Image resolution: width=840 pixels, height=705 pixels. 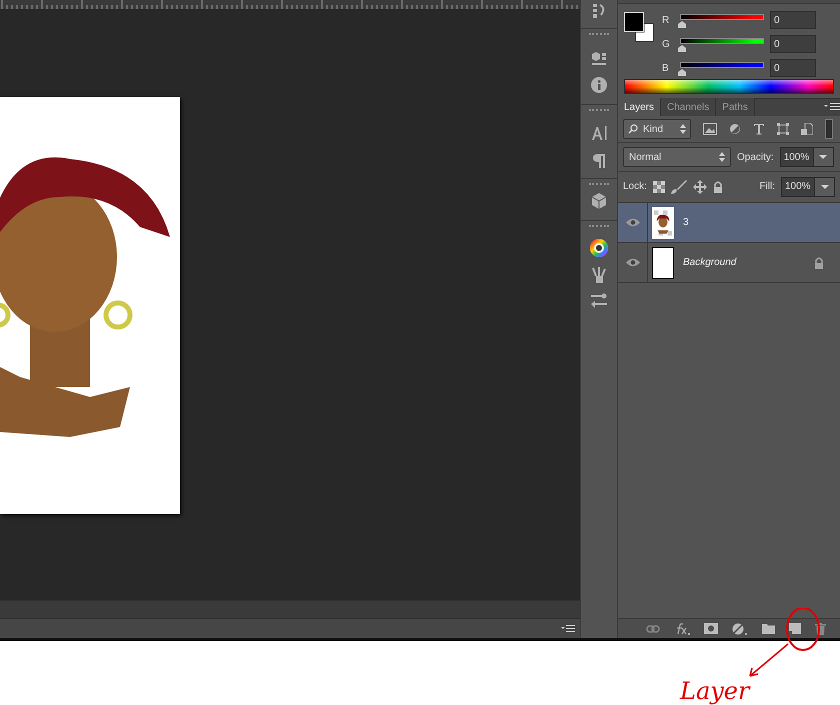 I want to click on image-filter-icon, so click(x=710, y=129).